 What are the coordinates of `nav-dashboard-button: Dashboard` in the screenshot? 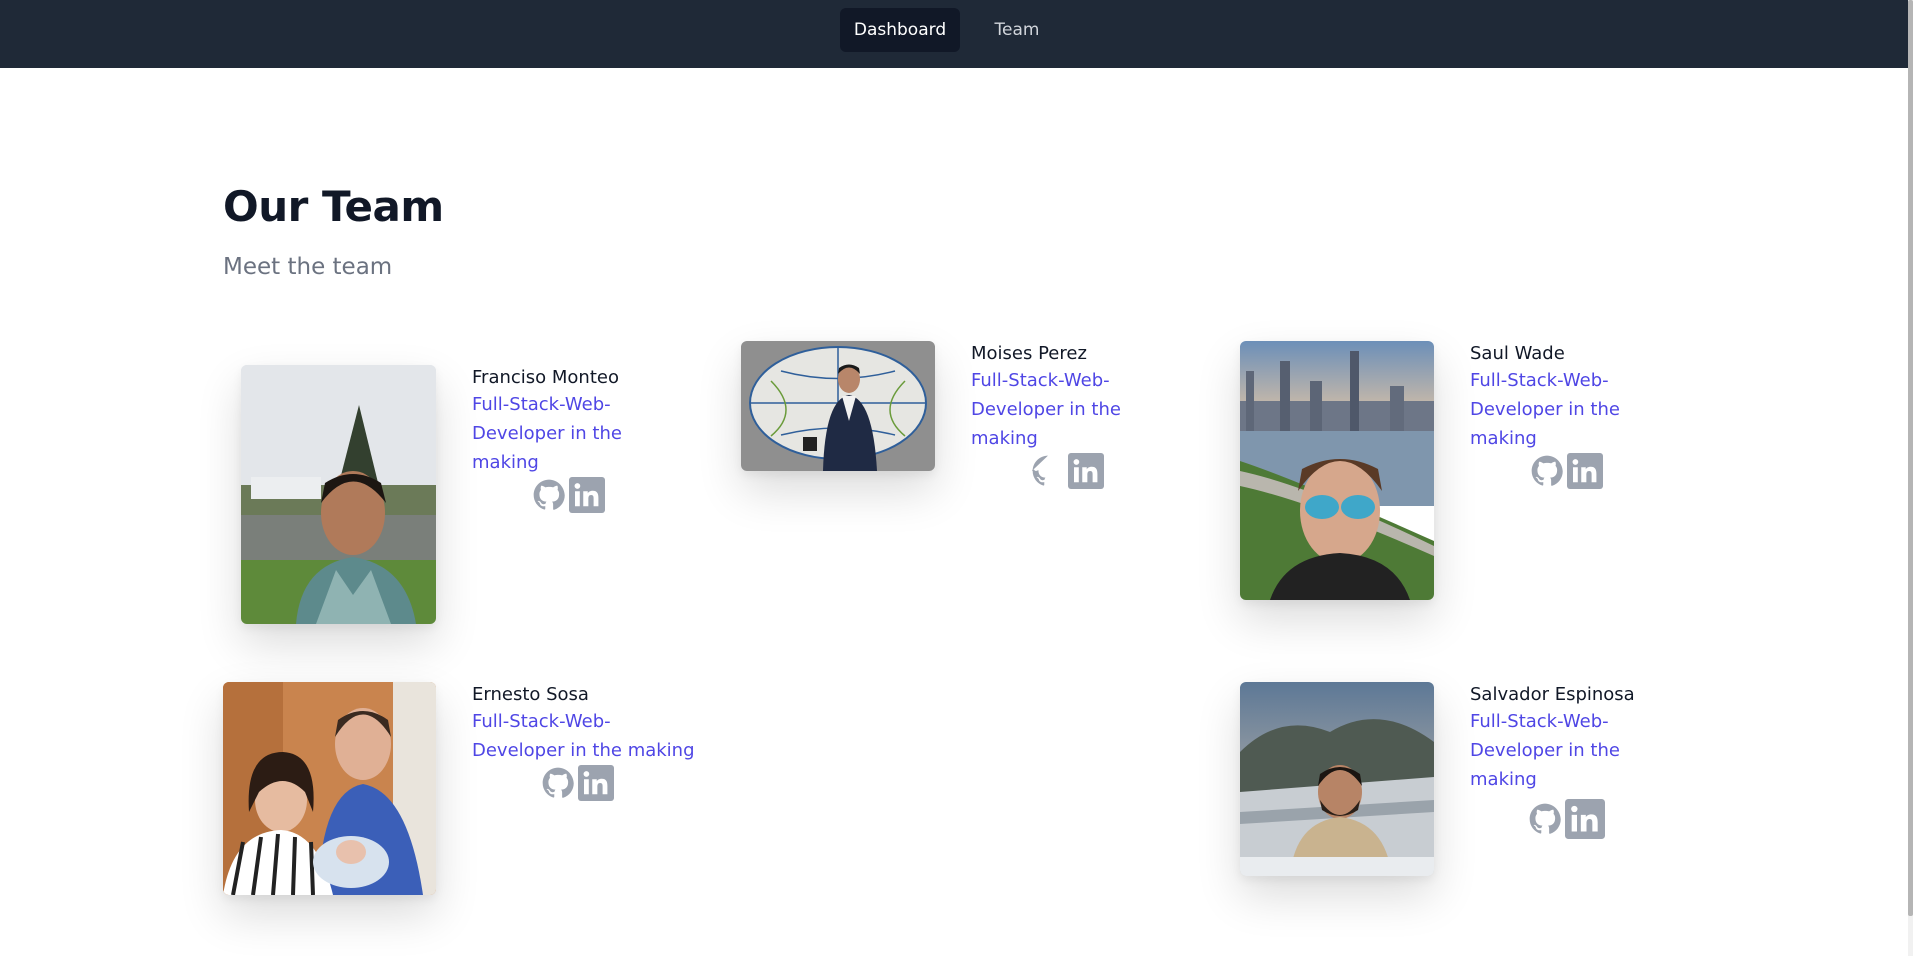 It's located at (900, 30).